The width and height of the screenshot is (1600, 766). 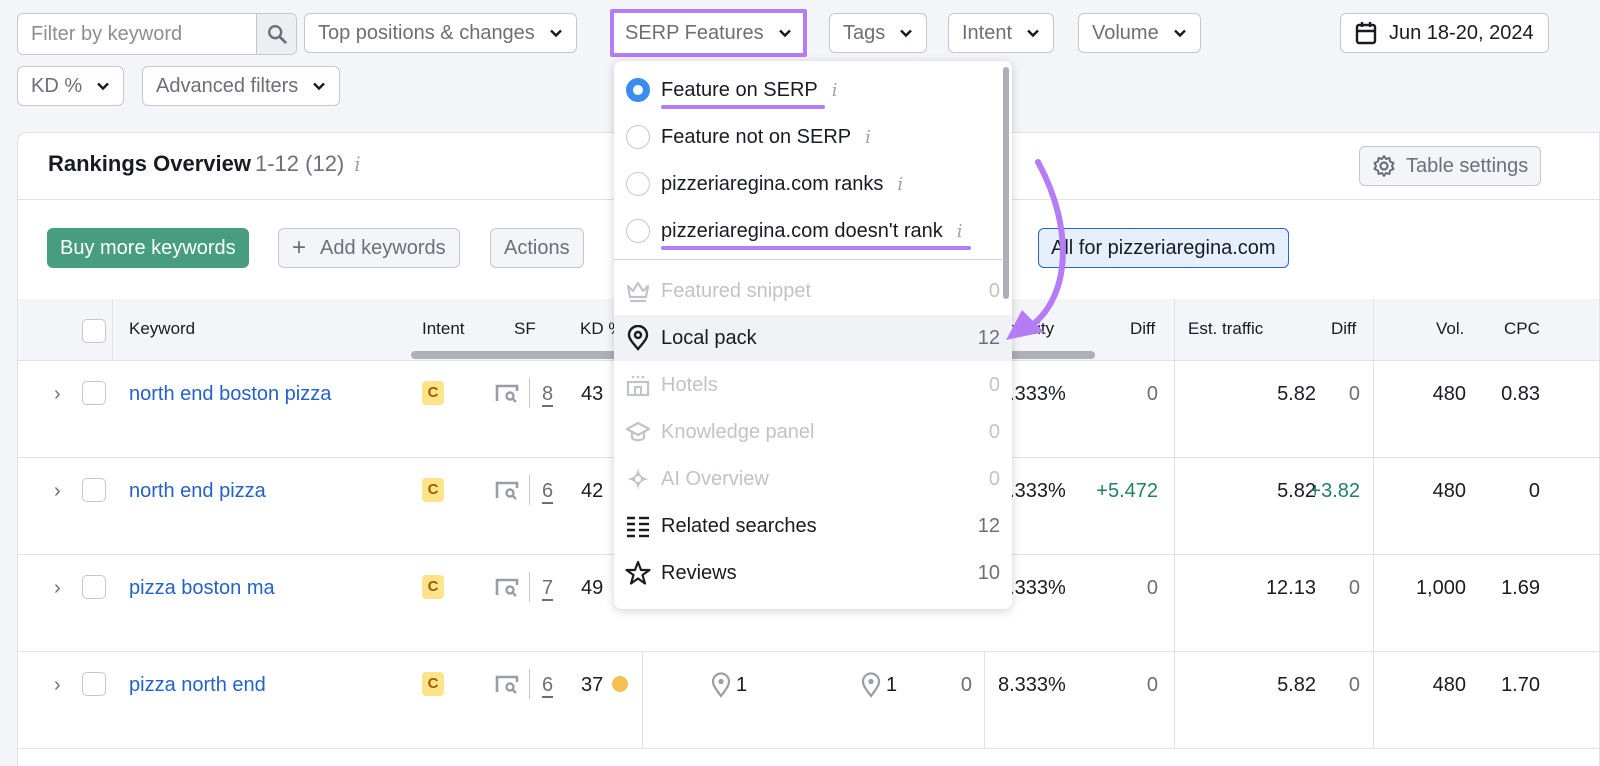 I want to click on option-domain-ranks: pizzeriaregina.com ranks i, so click(x=808, y=184).